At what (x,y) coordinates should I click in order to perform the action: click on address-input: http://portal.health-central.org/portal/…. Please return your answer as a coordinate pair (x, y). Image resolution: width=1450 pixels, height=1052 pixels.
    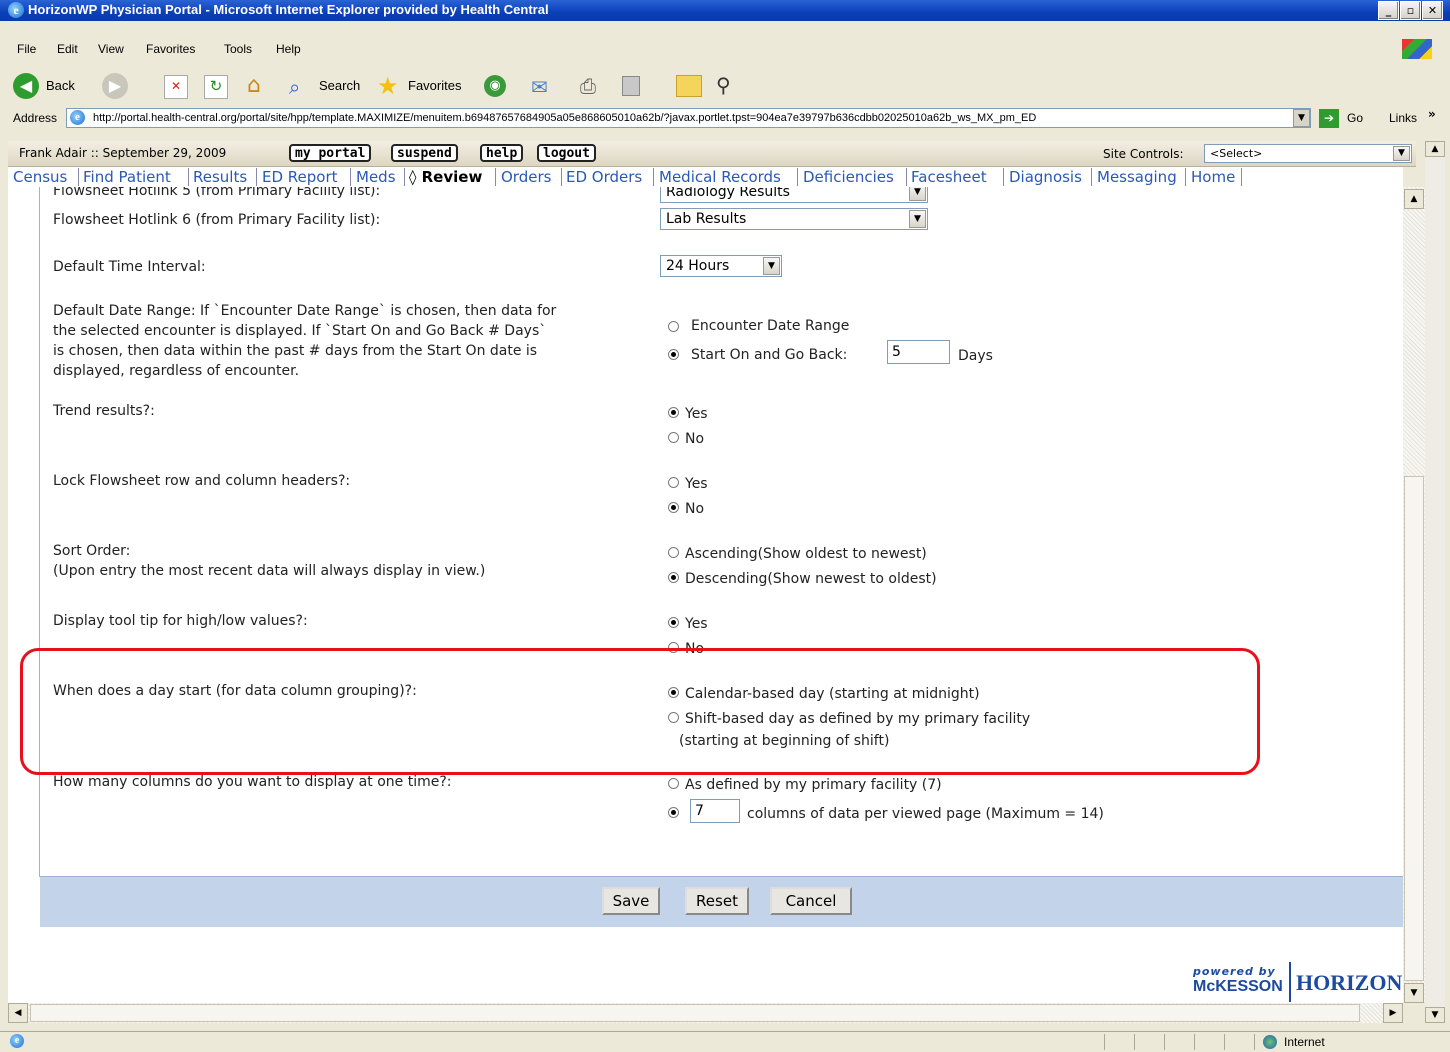
    Looking at the image, I should click on (688, 118).